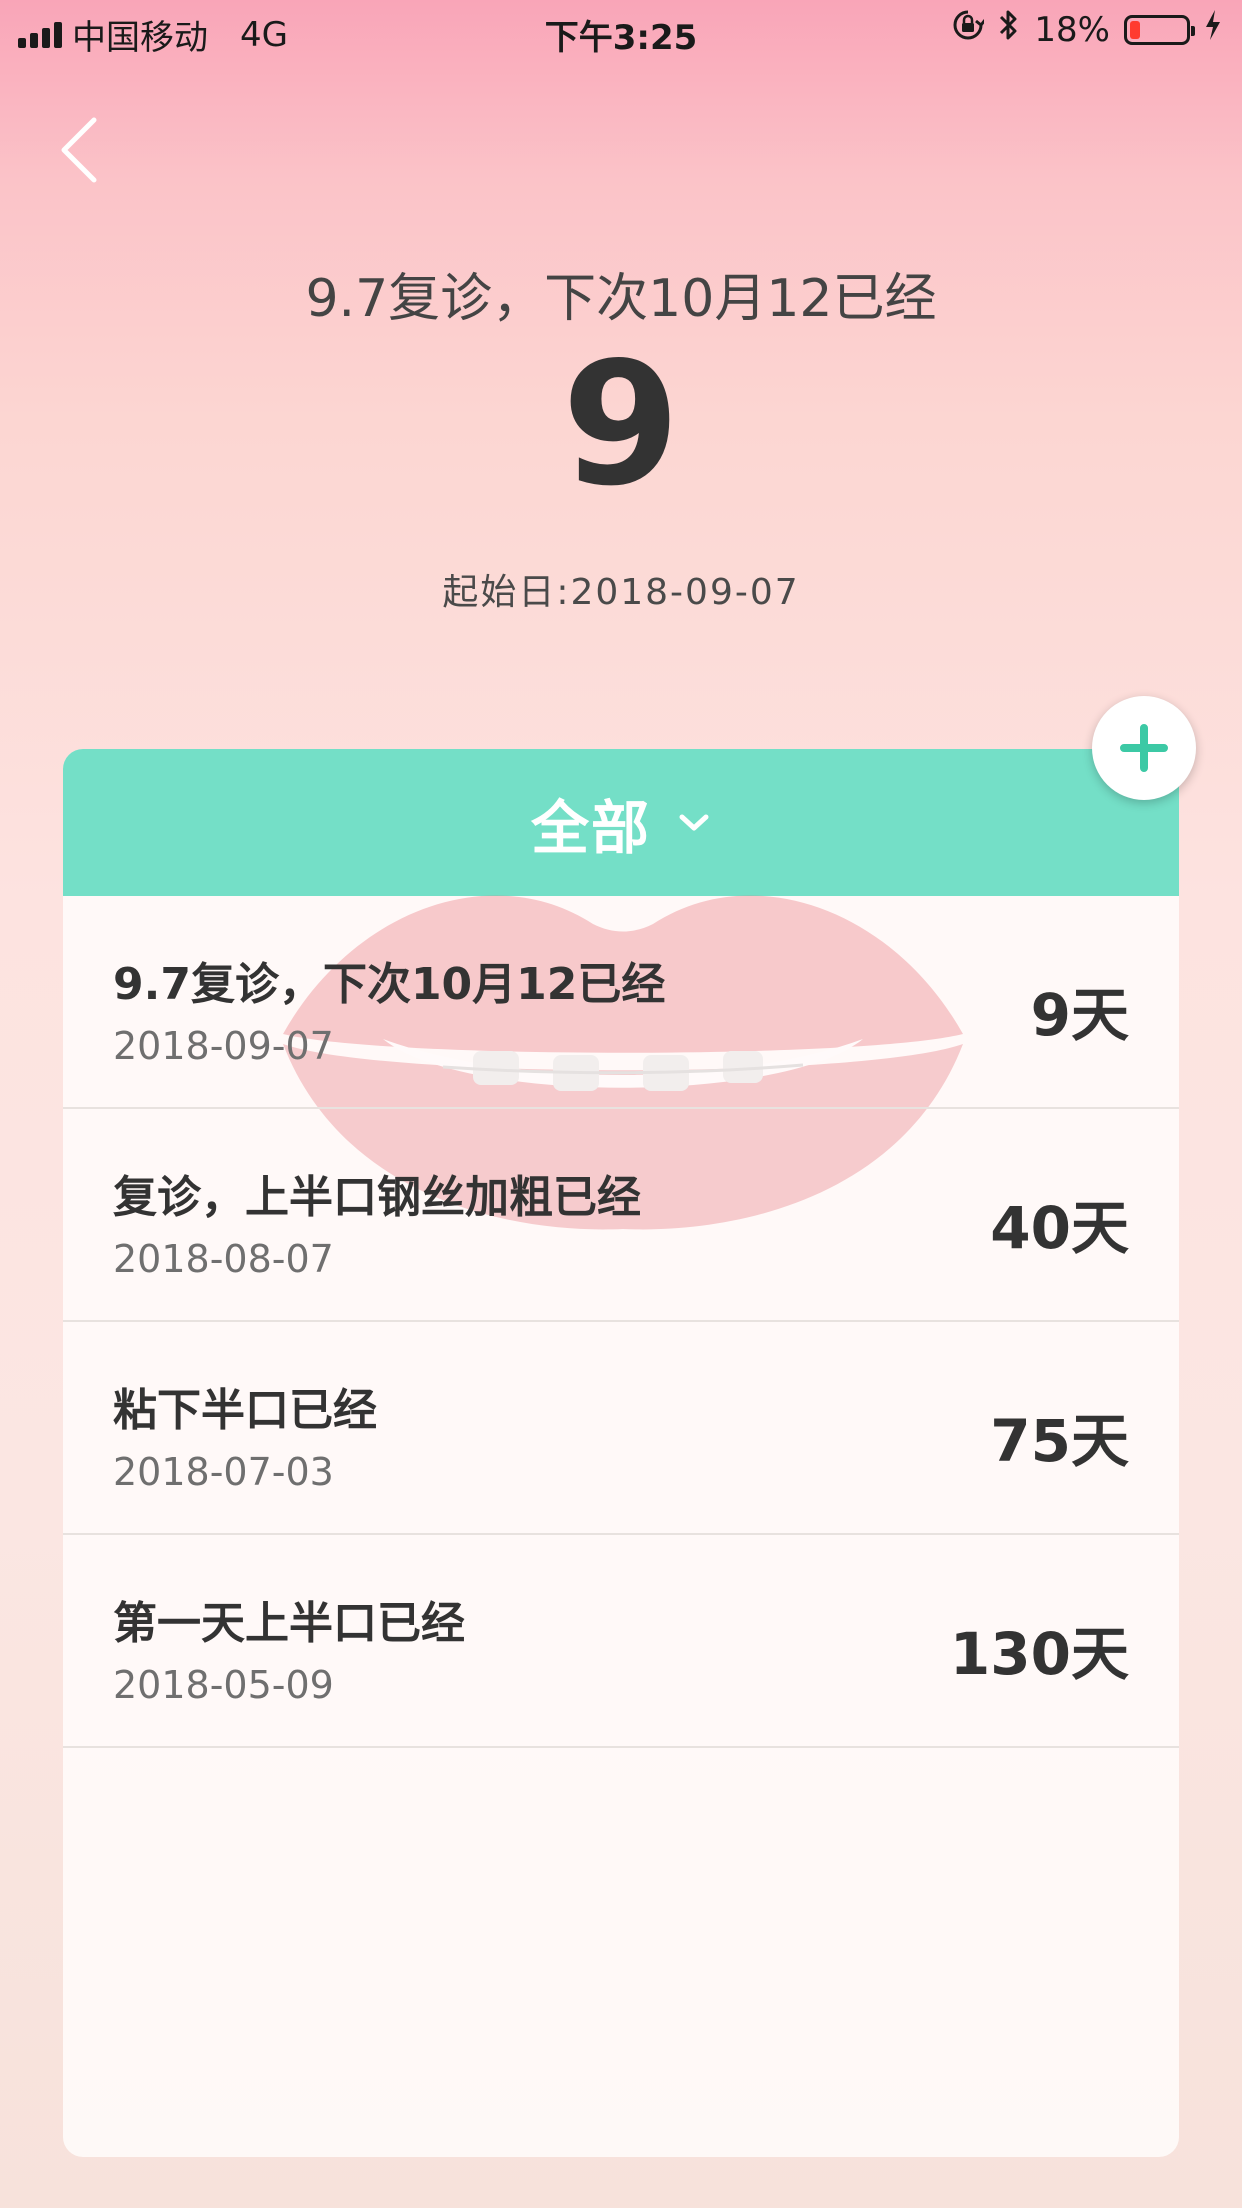 The image size is (1242, 2208). I want to click on battery-fill, so click(1135, 29).